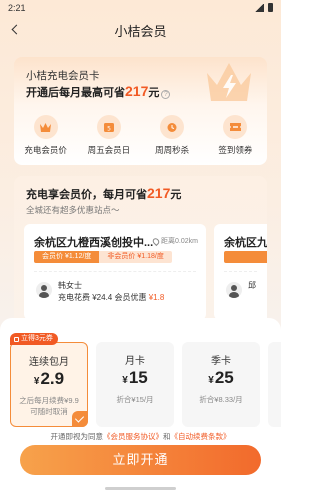 The image size is (320, 500). Describe the element at coordinates (67, 257) in the screenshot. I see `member-price: 会员价 ¥1.12/度` at that location.